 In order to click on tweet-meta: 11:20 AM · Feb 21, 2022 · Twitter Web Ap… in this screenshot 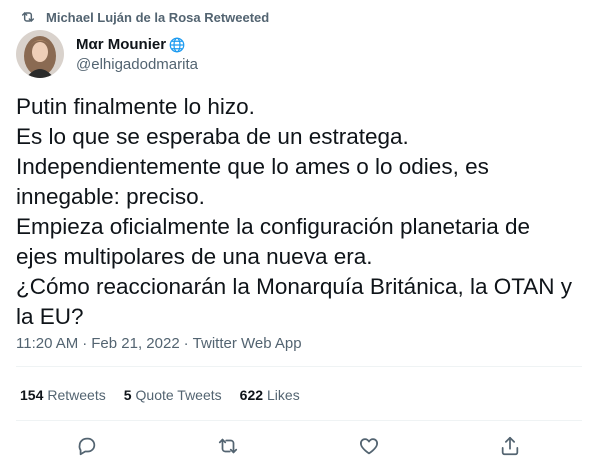, I will do `click(159, 343)`.